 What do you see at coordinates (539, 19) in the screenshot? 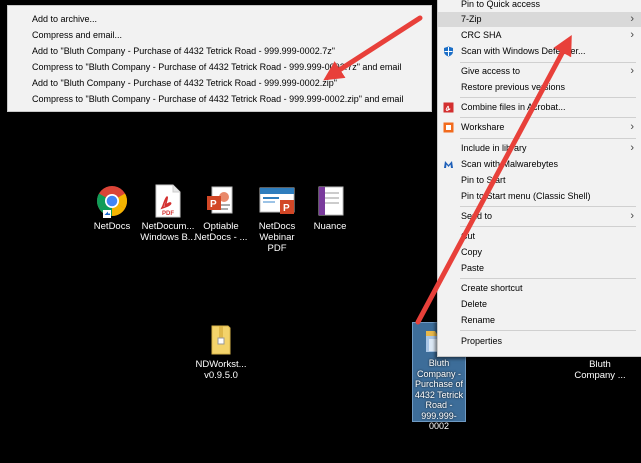
I see `menu-item-7zip: 7-Zip ›` at bounding box center [539, 19].